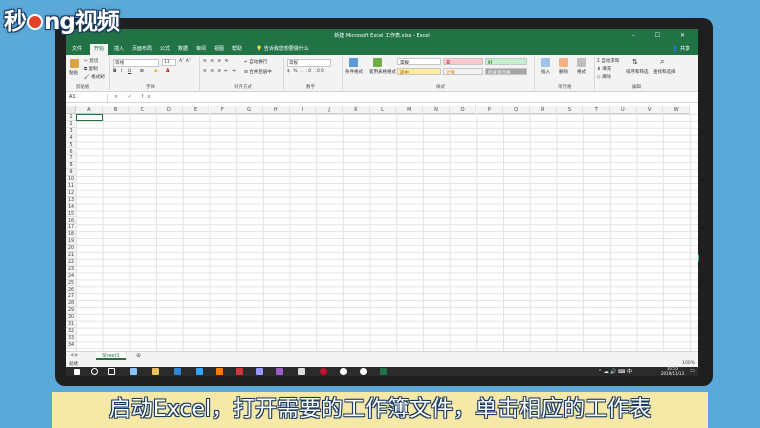 This screenshot has width=760, height=428. What do you see at coordinates (71, 290) in the screenshot?
I see `row-header-26: 26` at bounding box center [71, 290].